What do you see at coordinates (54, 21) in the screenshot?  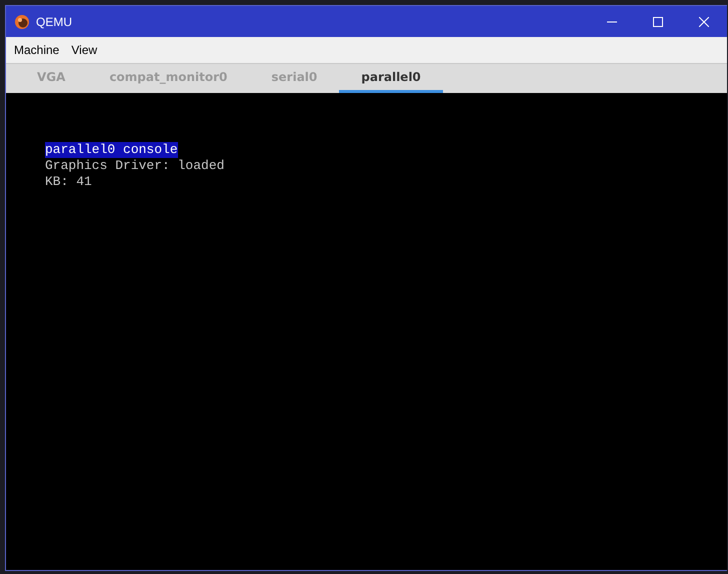 I see `window-title: QEMU` at bounding box center [54, 21].